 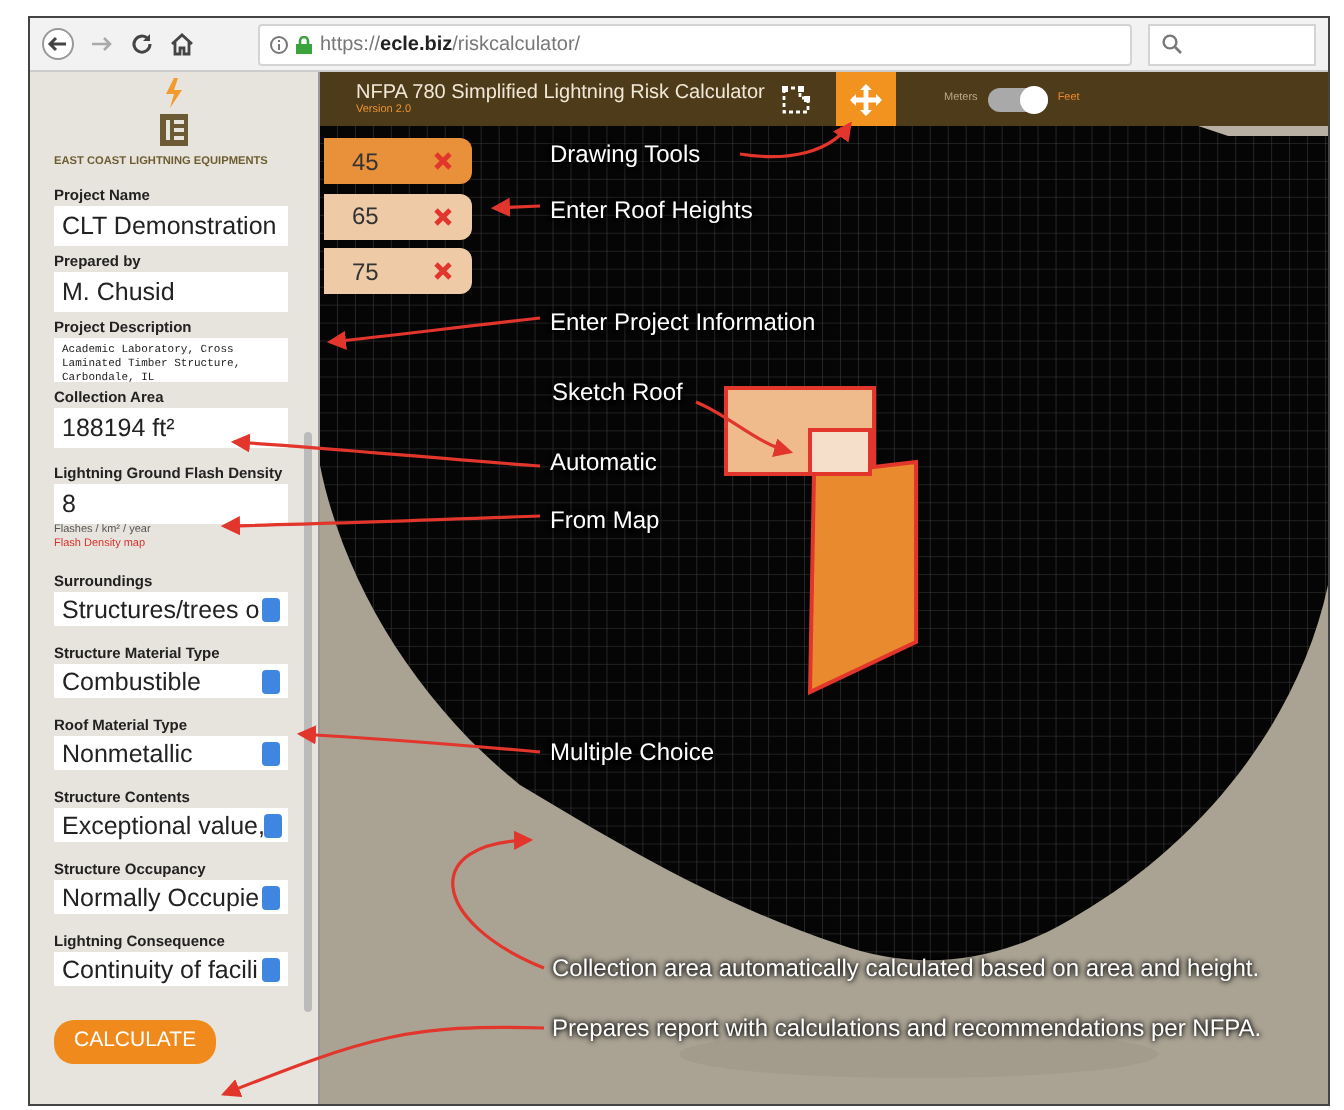 What do you see at coordinates (617, 392) in the screenshot?
I see `annotation-text: Sketch Roof` at bounding box center [617, 392].